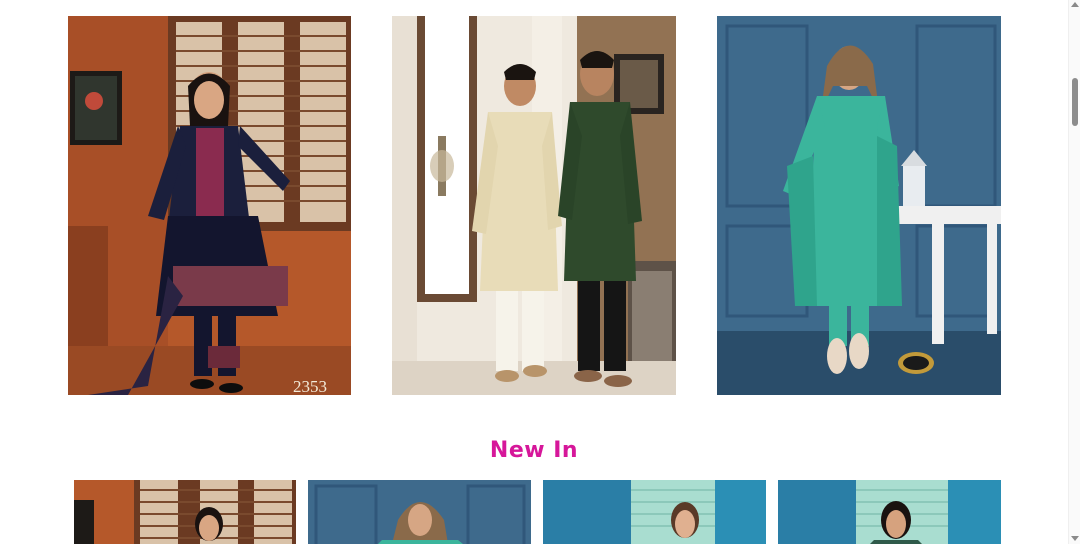  I want to click on new-in-heading: New In, so click(534, 450).